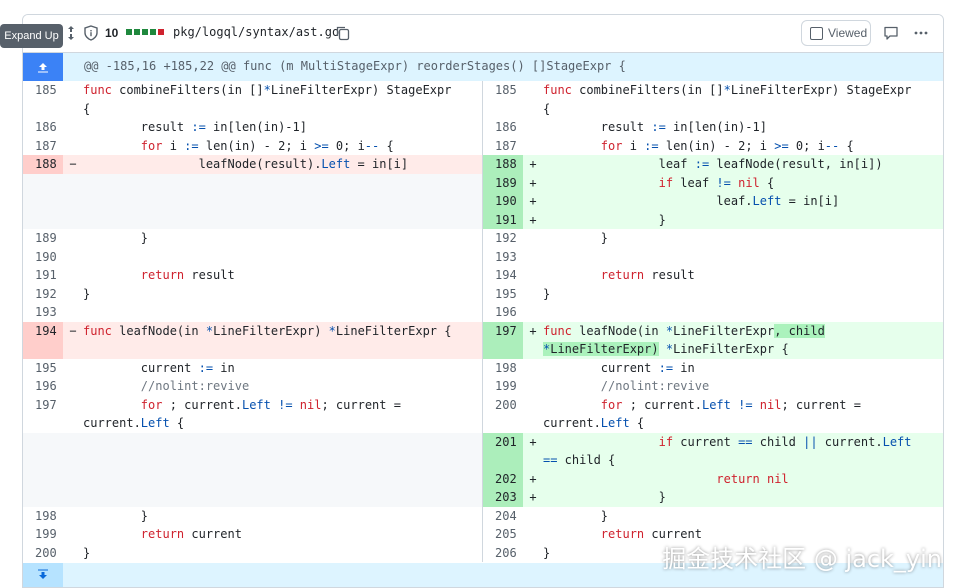 The height and width of the screenshot is (588, 960). I want to click on line-number: 204, so click(503, 516).